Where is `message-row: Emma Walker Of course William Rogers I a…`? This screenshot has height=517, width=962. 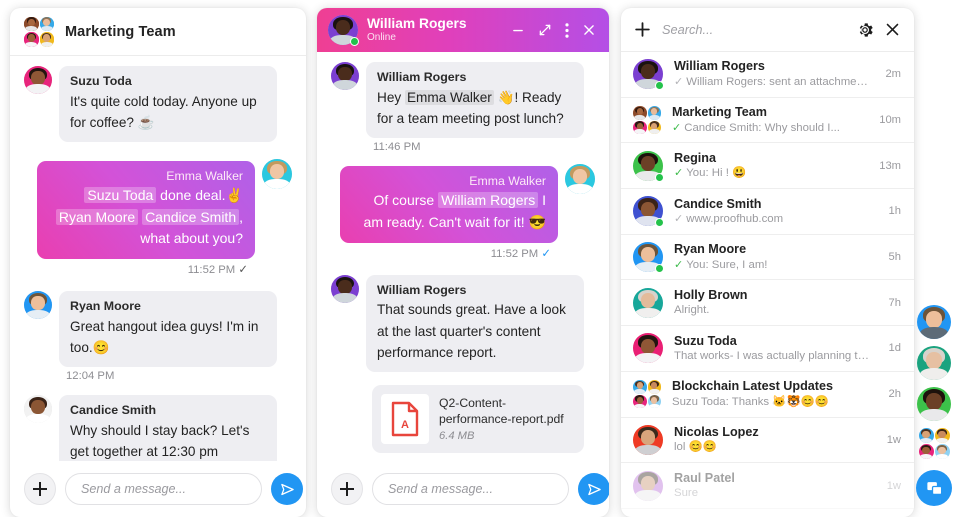 message-row: Emma Walker Of course William Rogers I a… is located at coordinates (463, 203).